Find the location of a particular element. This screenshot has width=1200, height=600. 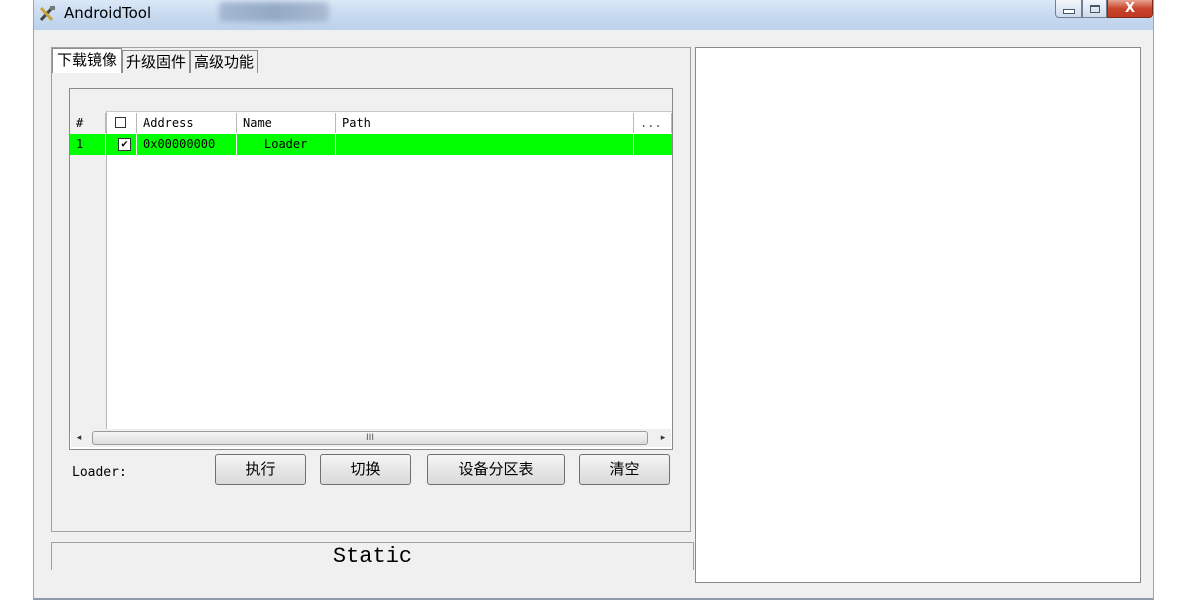

tab-advanced: 高级功能 is located at coordinates (224, 61).